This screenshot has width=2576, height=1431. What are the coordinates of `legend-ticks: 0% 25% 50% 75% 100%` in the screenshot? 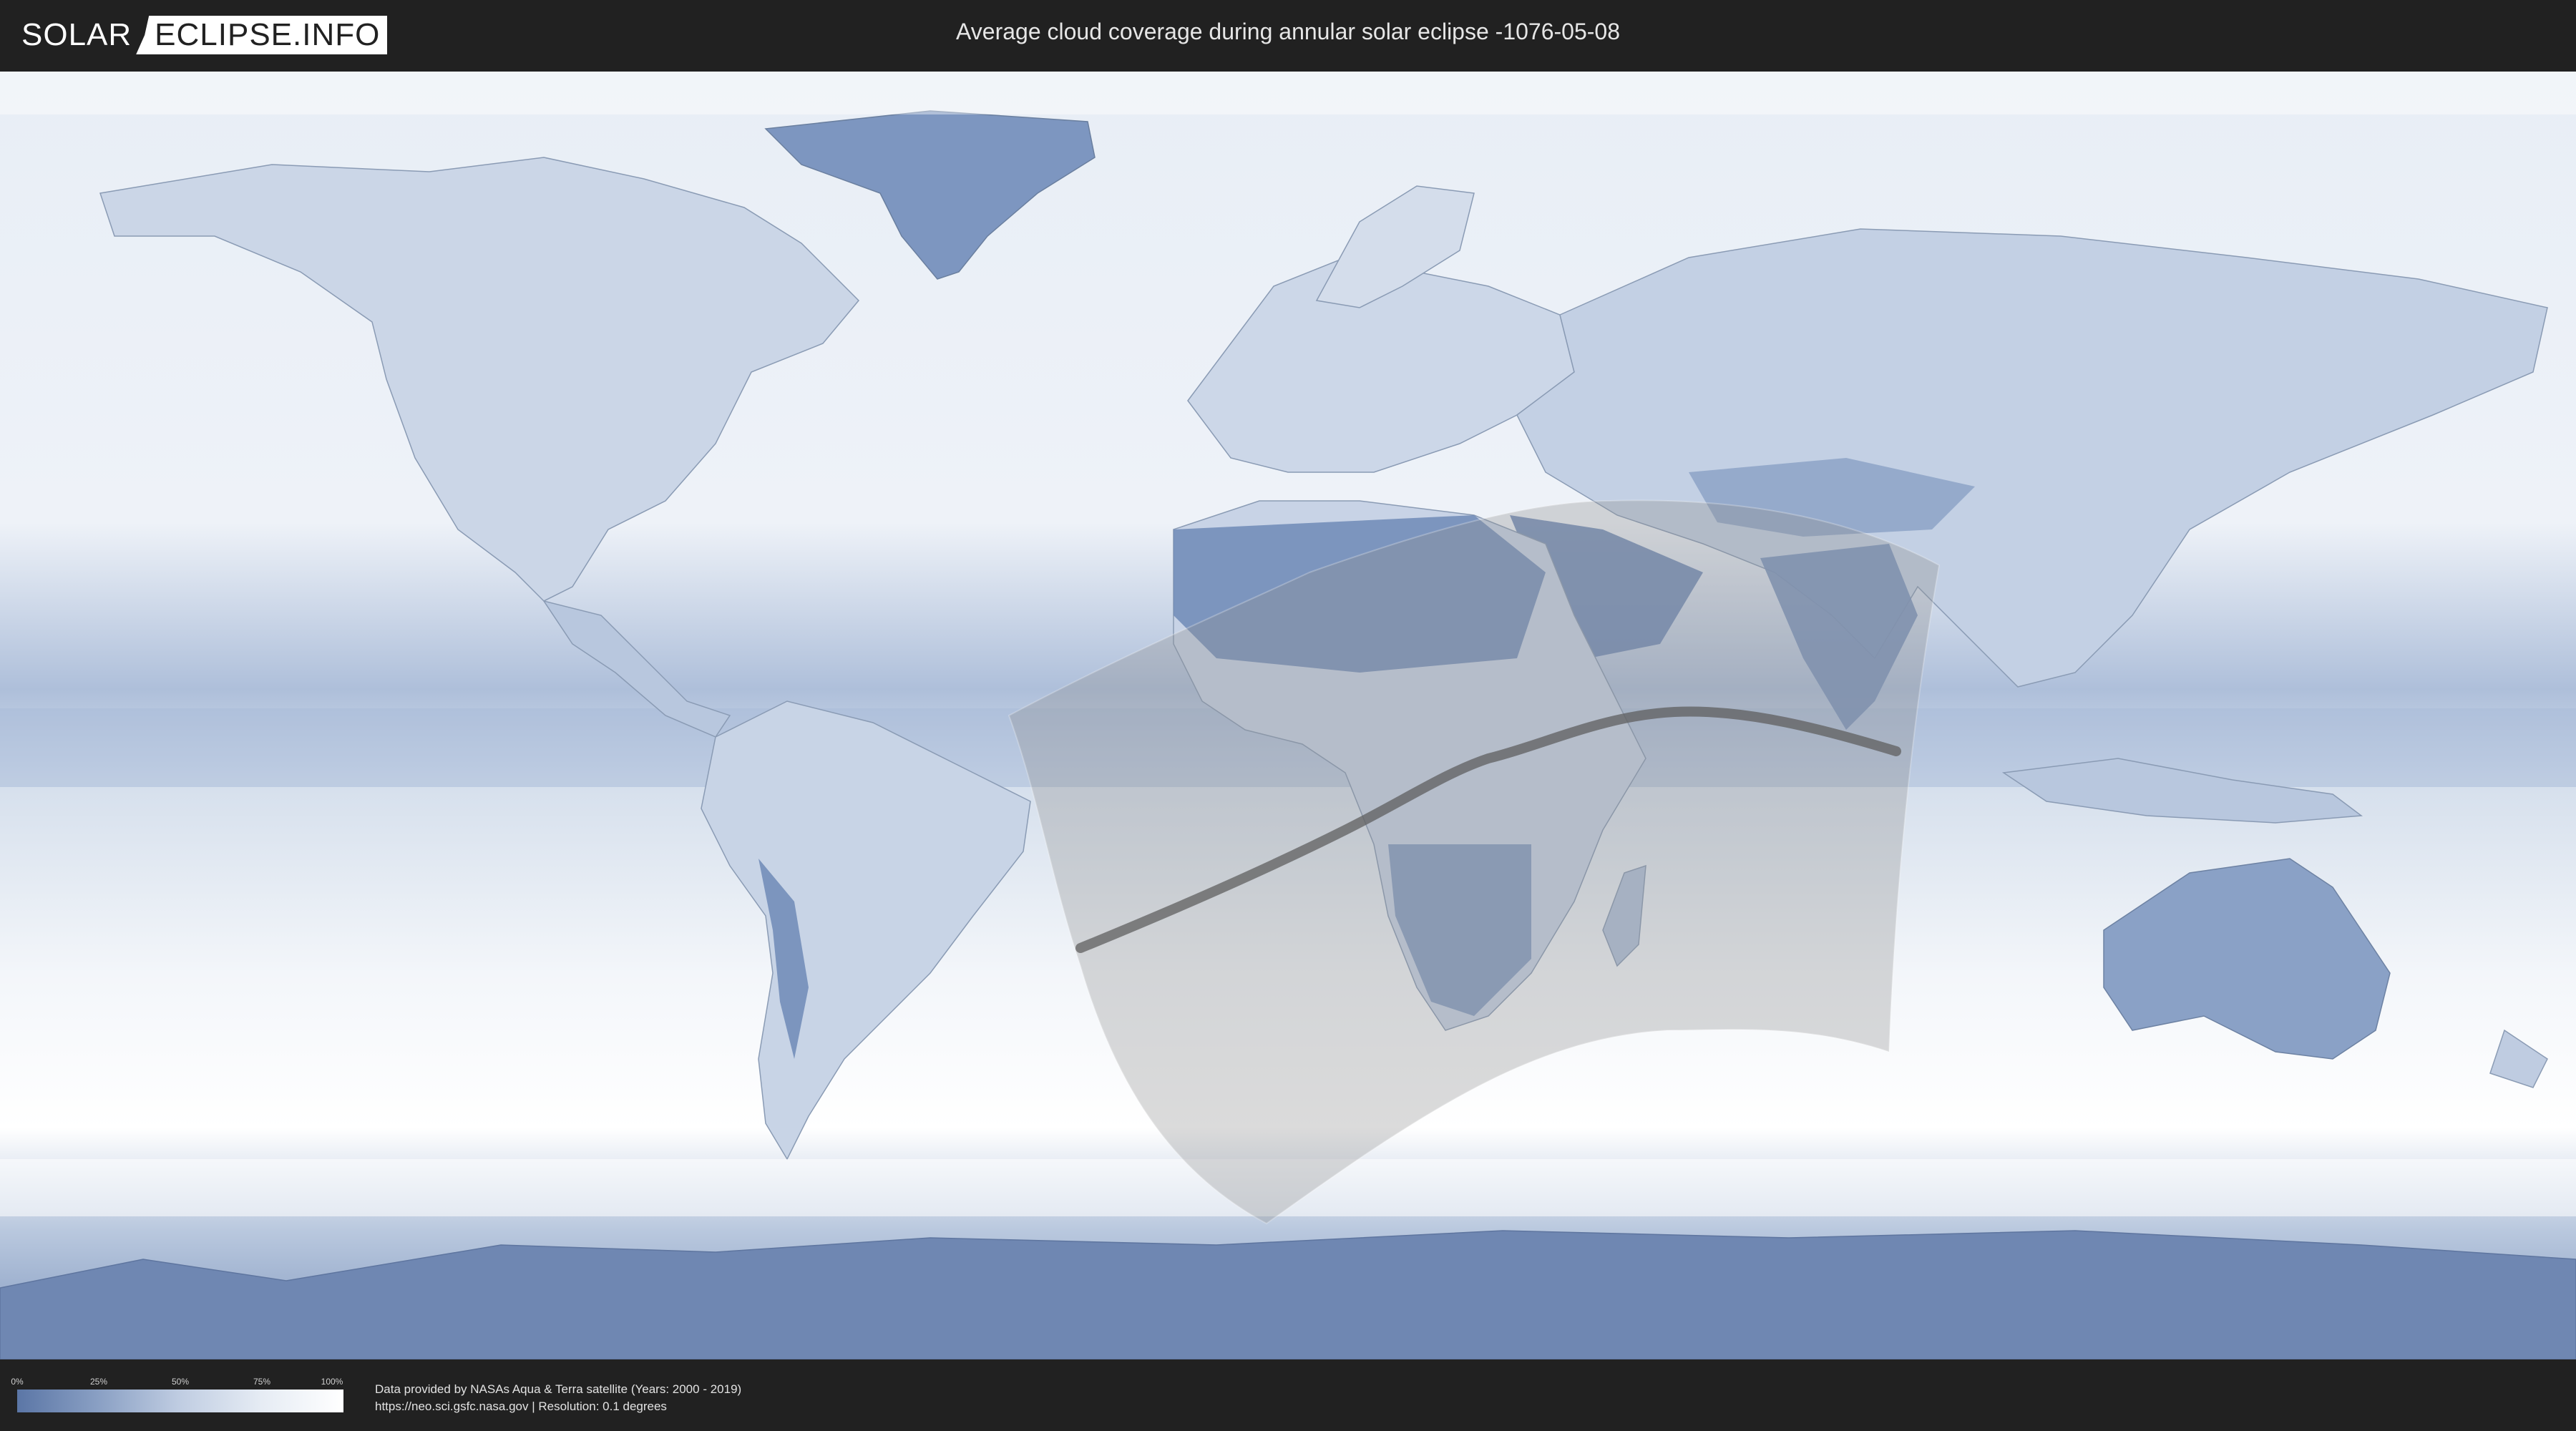 It's located at (177, 1383).